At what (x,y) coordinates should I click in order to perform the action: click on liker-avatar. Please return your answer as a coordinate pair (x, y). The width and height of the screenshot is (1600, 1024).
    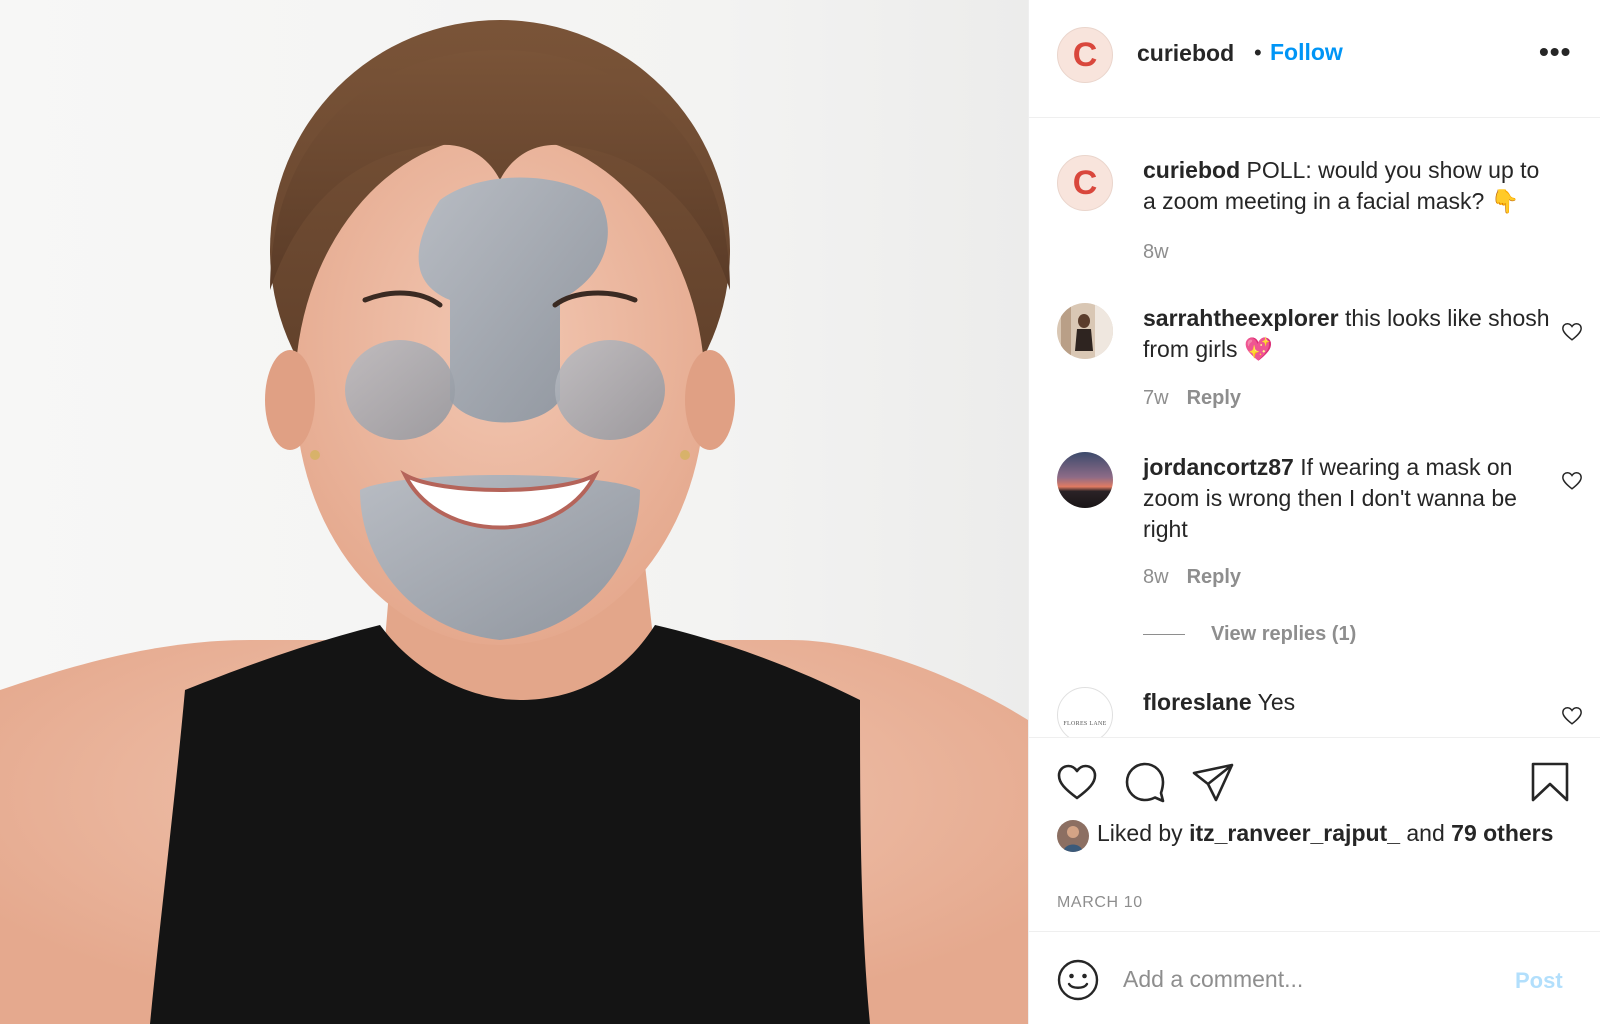
    Looking at the image, I should click on (1073, 836).